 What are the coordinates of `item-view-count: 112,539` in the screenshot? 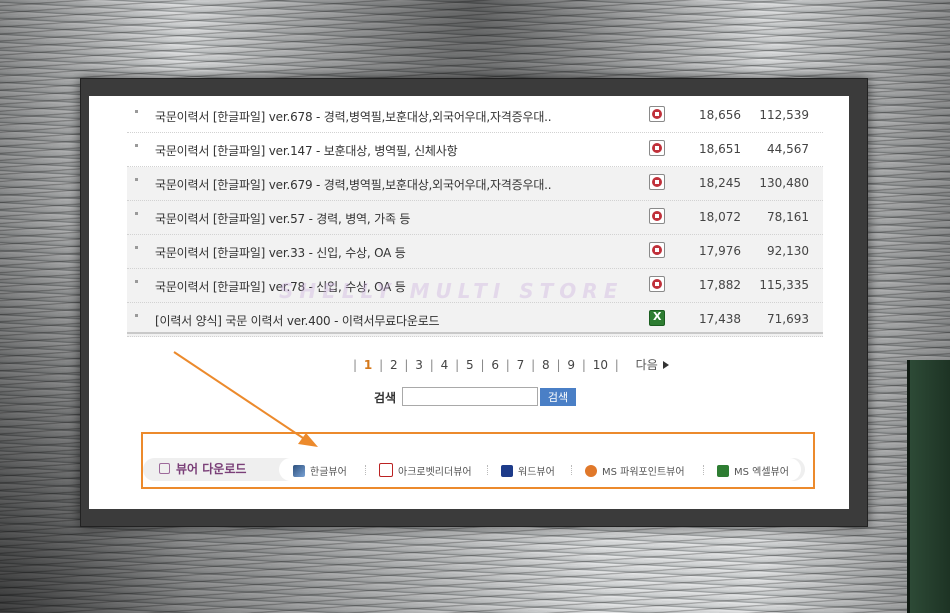 It's located at (784, 115).